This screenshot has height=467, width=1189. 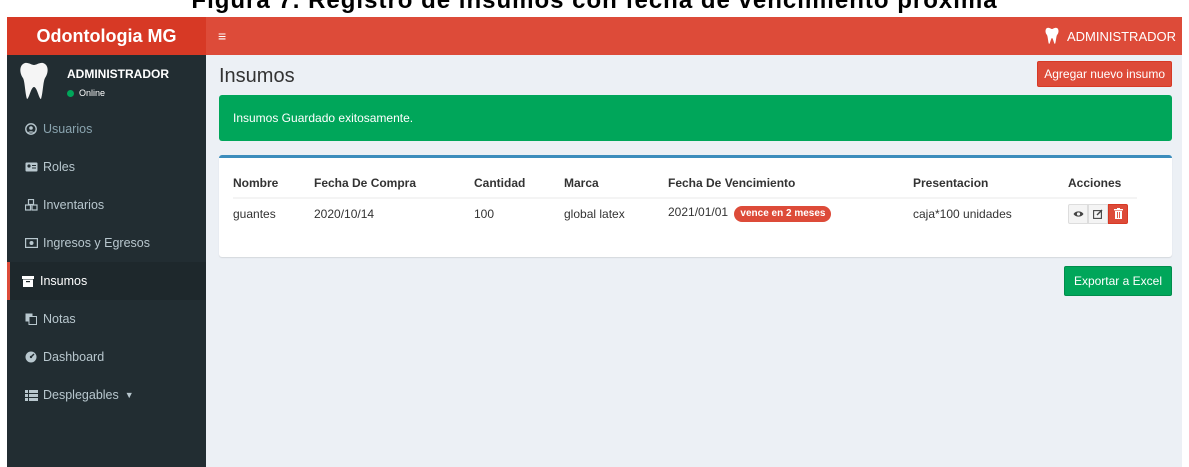 I want to click on sidebar-item-roles: Roles, so click(x=106, y=167).